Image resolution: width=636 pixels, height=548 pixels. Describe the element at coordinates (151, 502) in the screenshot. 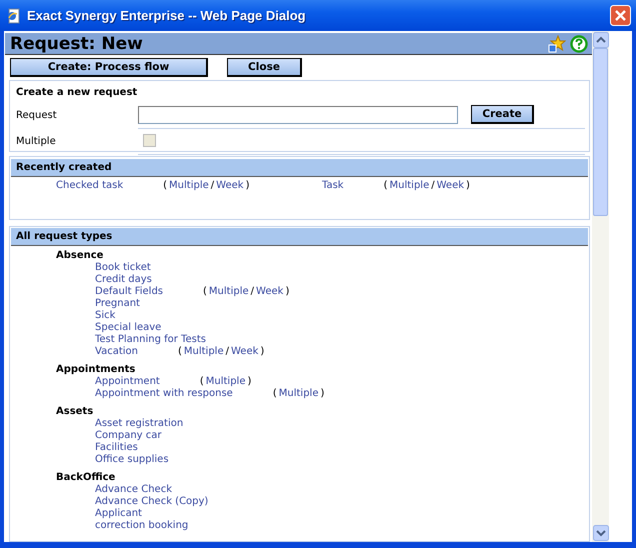

I see `request-type-link: Advance Check (Copy)` at that location.